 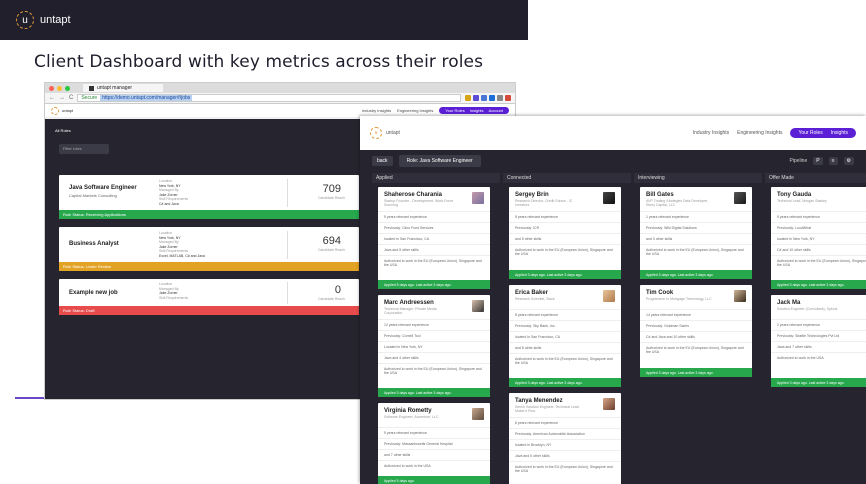 I want to click on candidate-name: Virginia Rometty, so click(x=408, y=411).